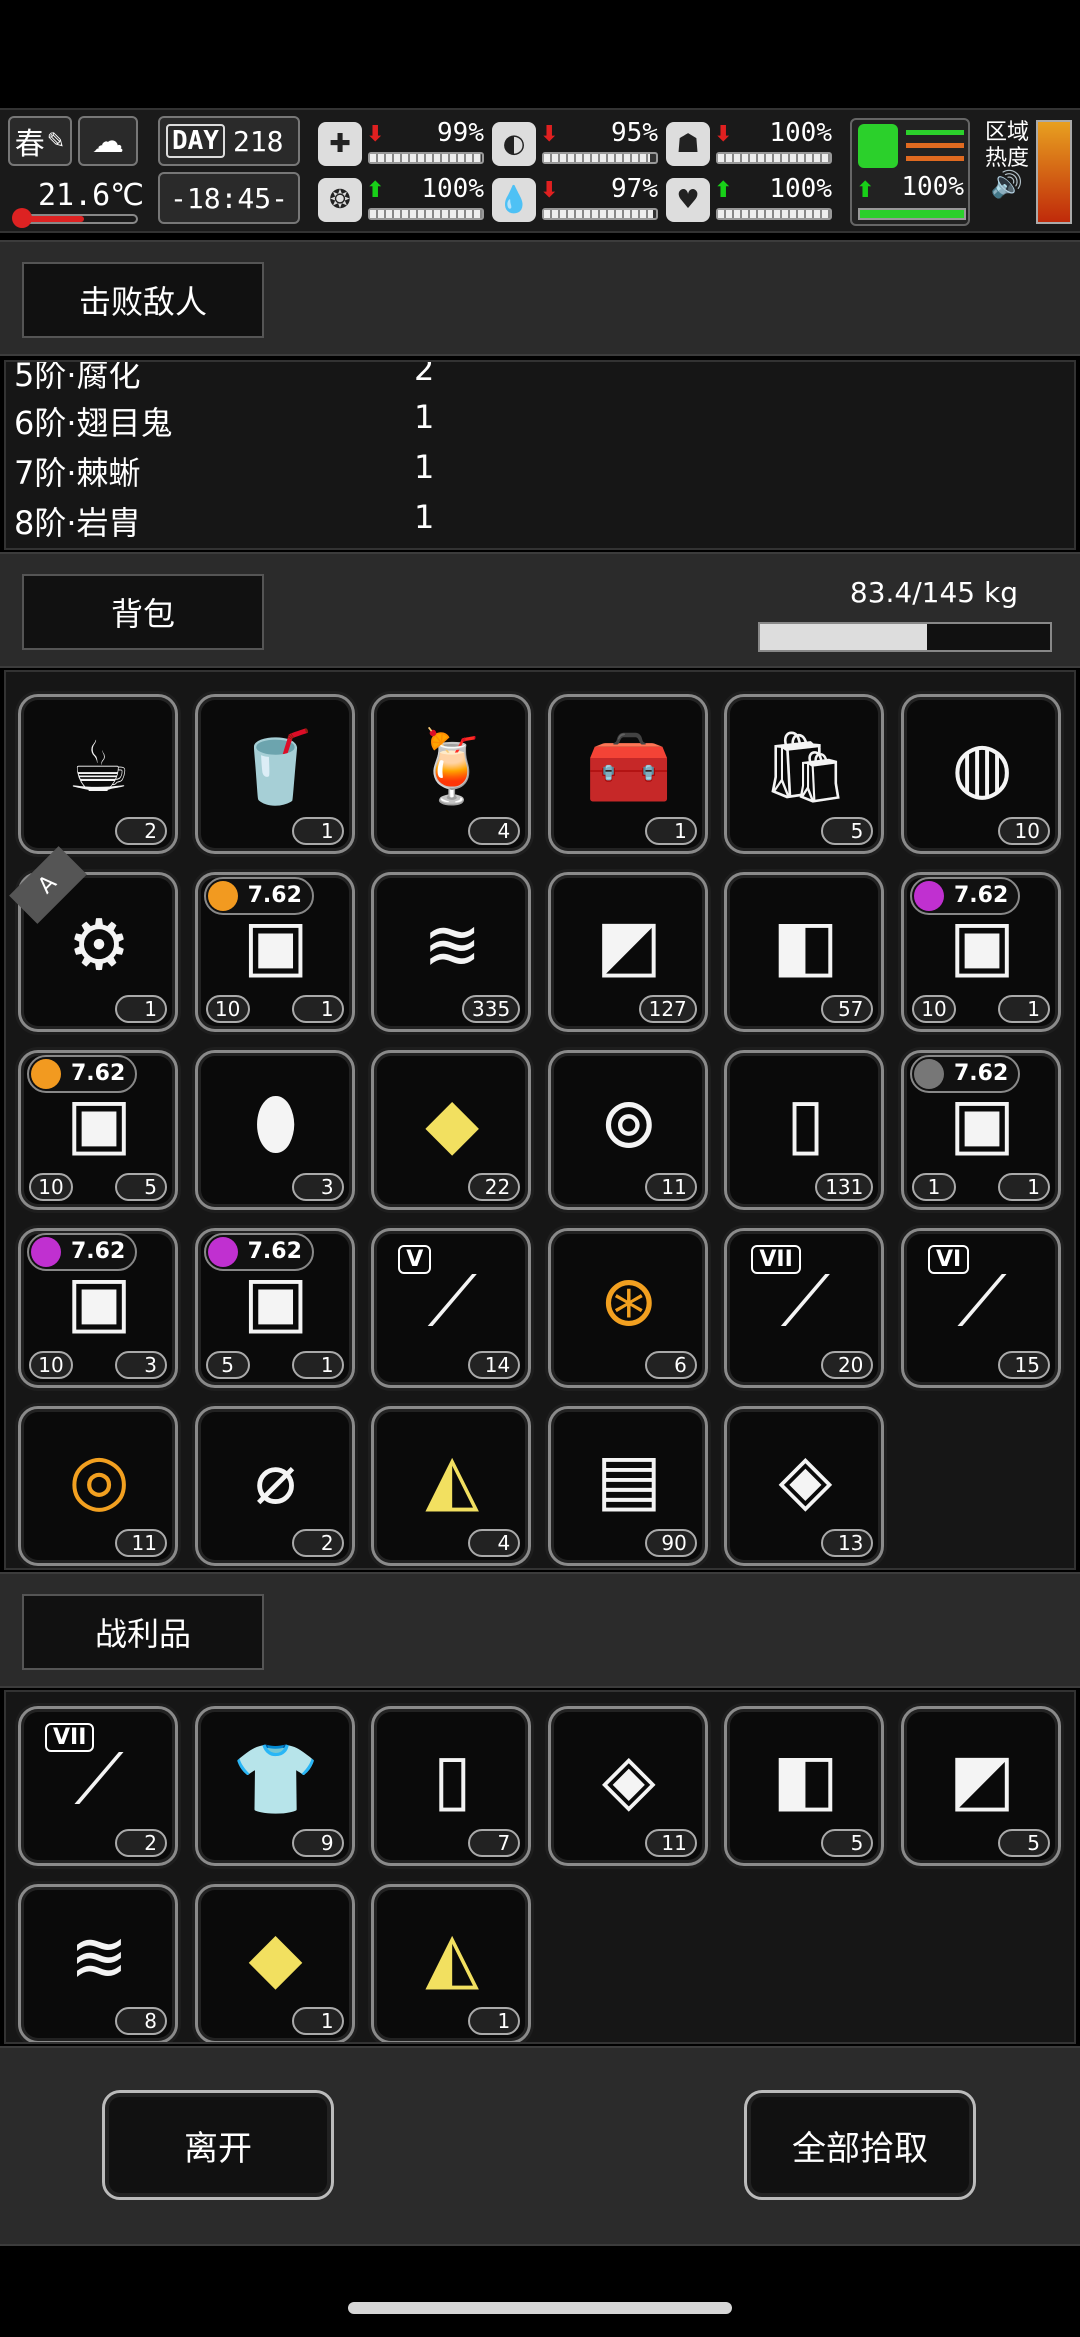 The height and width of the screenshot is (2337, 1080). Describe the element at coordinates (981, 1786) in the screenshot. I see `item-slot-fabric-sheet: ◩ 5` at that location.